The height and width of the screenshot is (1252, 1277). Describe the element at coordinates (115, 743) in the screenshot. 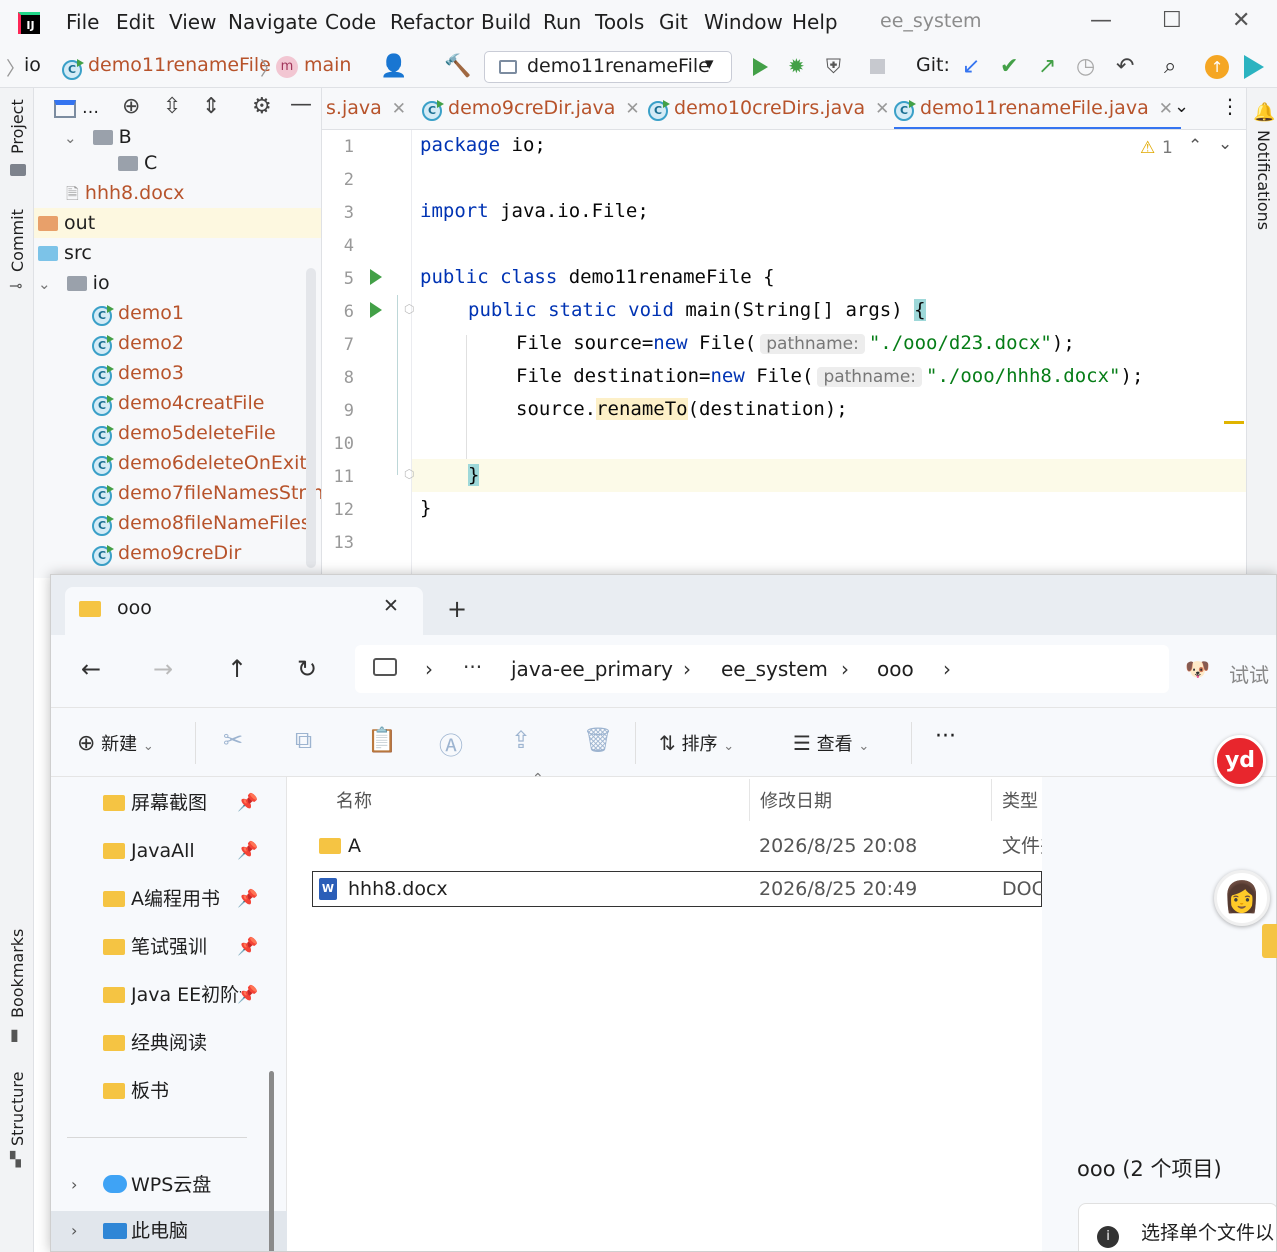

I see `new-button: ⊕ 新建 ⌄` at that location.